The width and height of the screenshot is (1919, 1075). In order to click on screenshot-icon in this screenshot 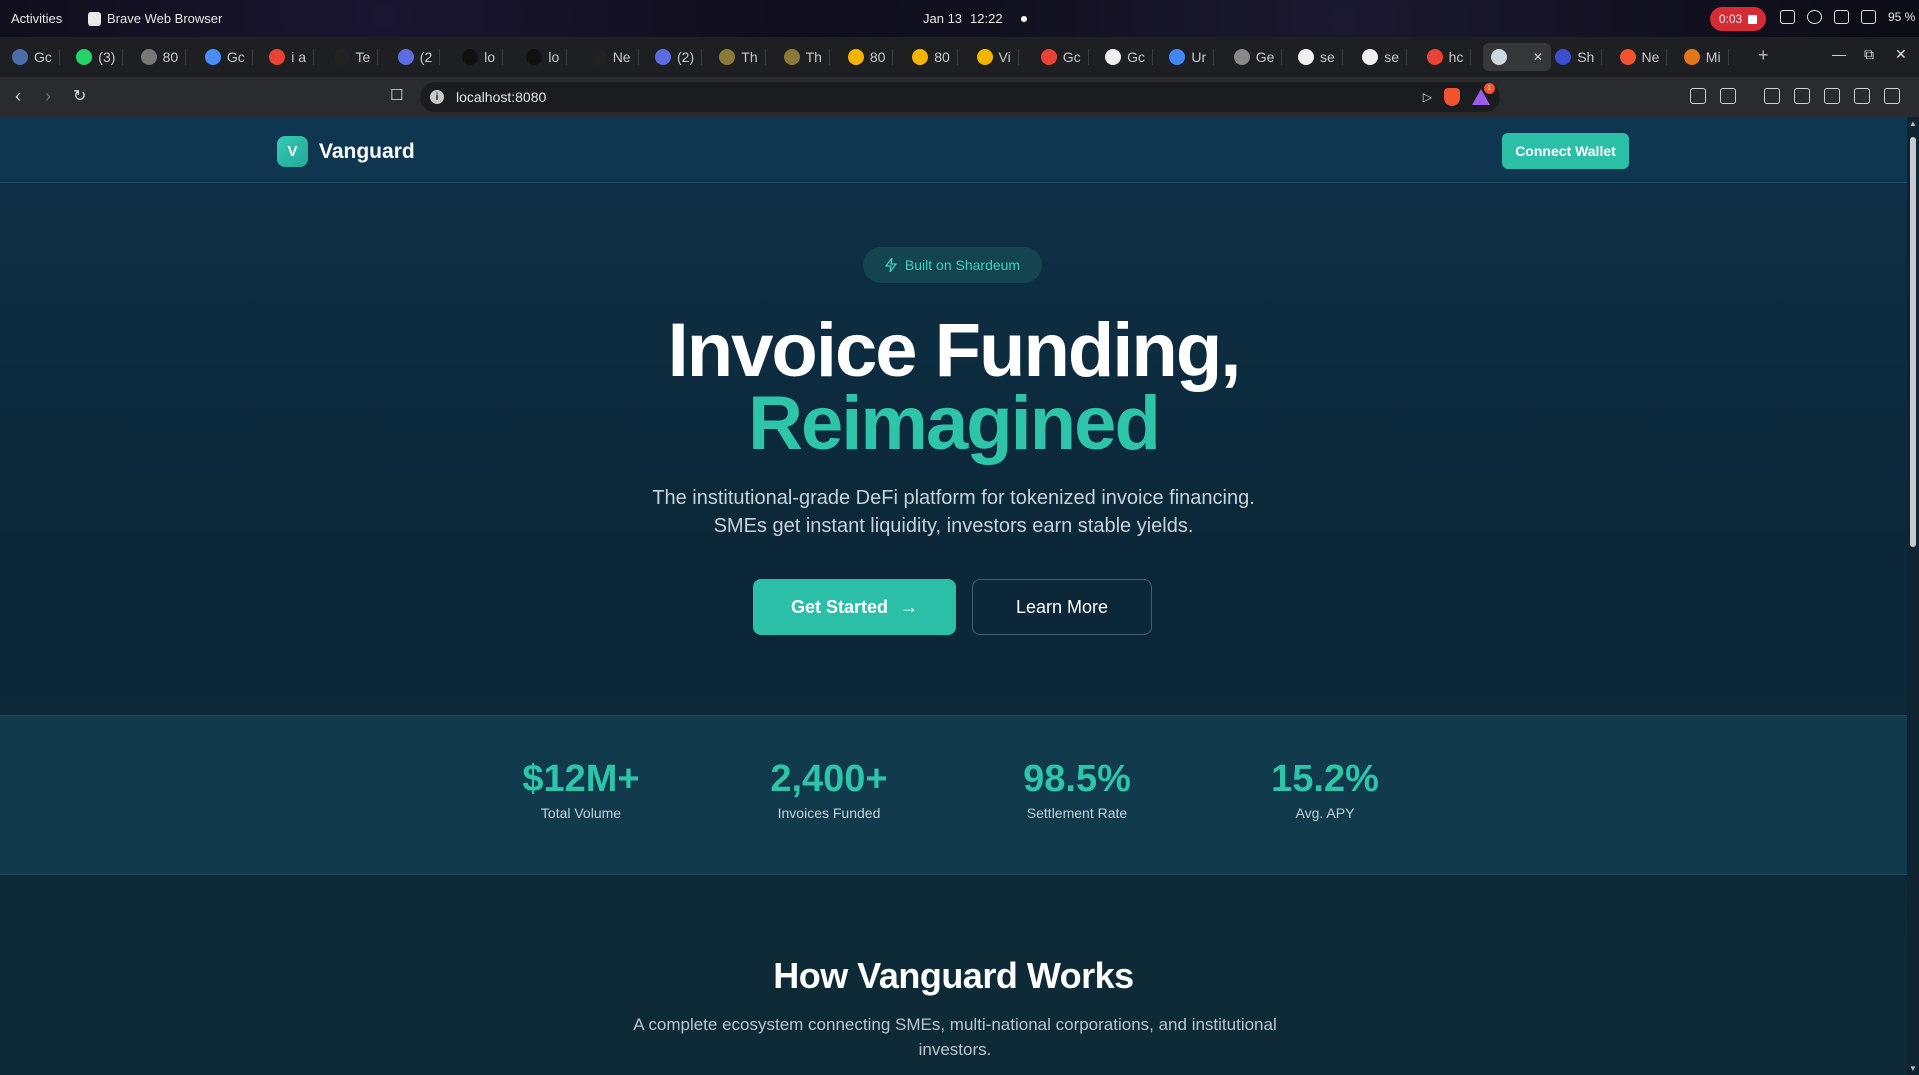, I will do `click(1728, 96)`.